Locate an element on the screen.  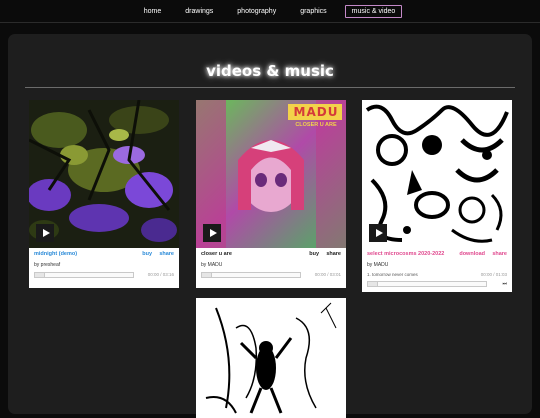
cover-art is located at coordinates (271, 358).